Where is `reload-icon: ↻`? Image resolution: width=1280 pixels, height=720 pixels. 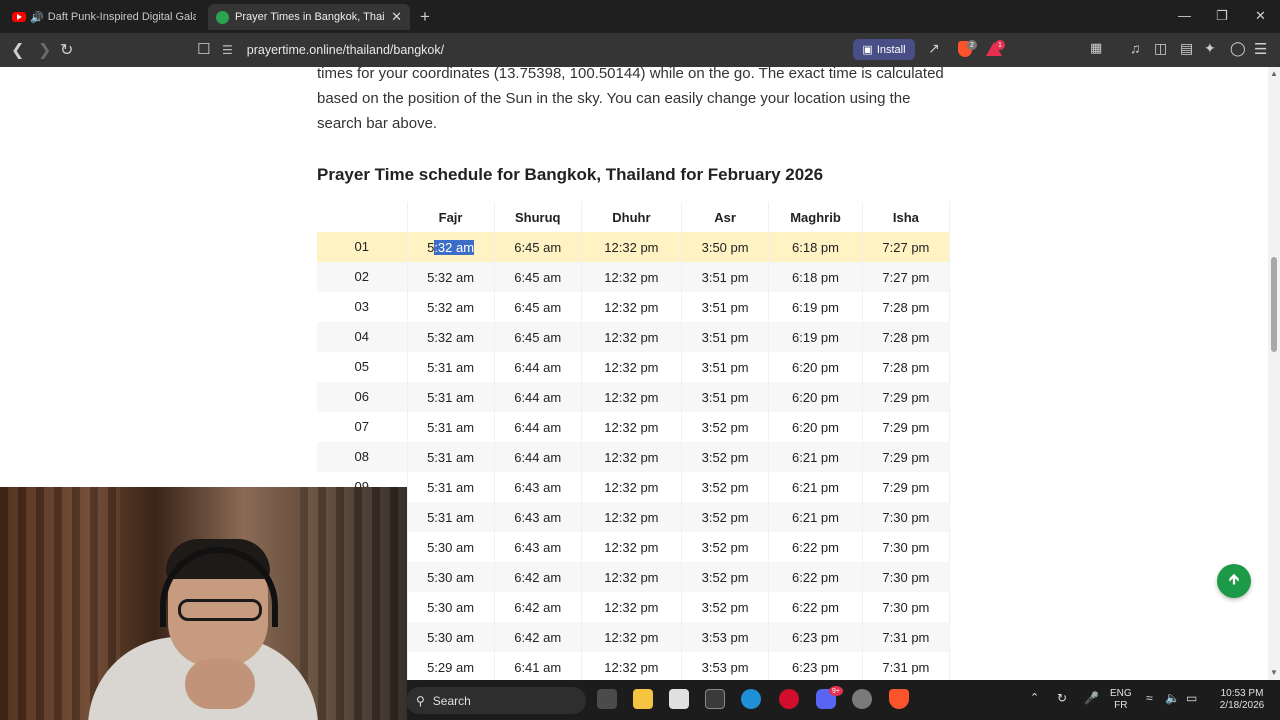
reload-icon: ↻ is located at coordinates (66, 50).